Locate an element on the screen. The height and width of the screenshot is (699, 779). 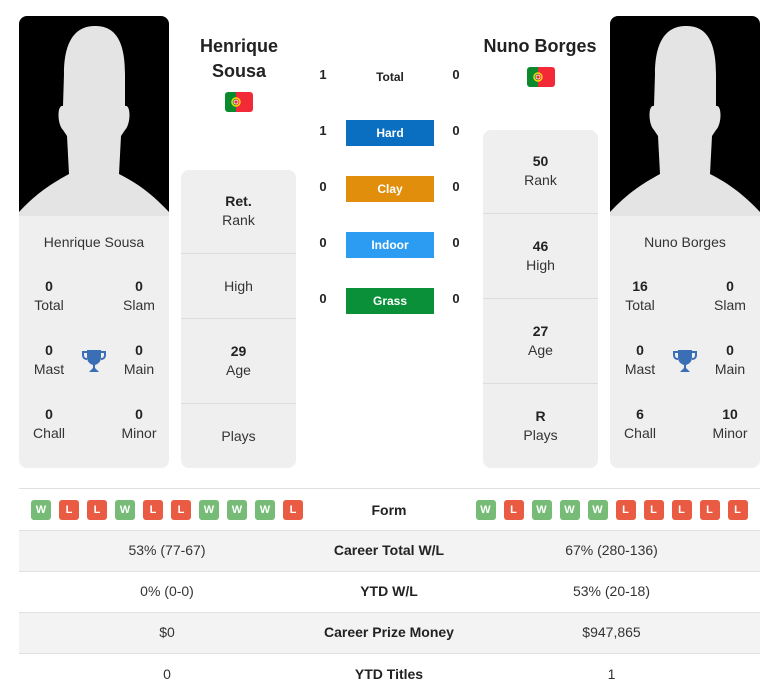
right-stats-column: 50 Rank 46 High 27 Age R Plays is located at coordinates (540, 299).